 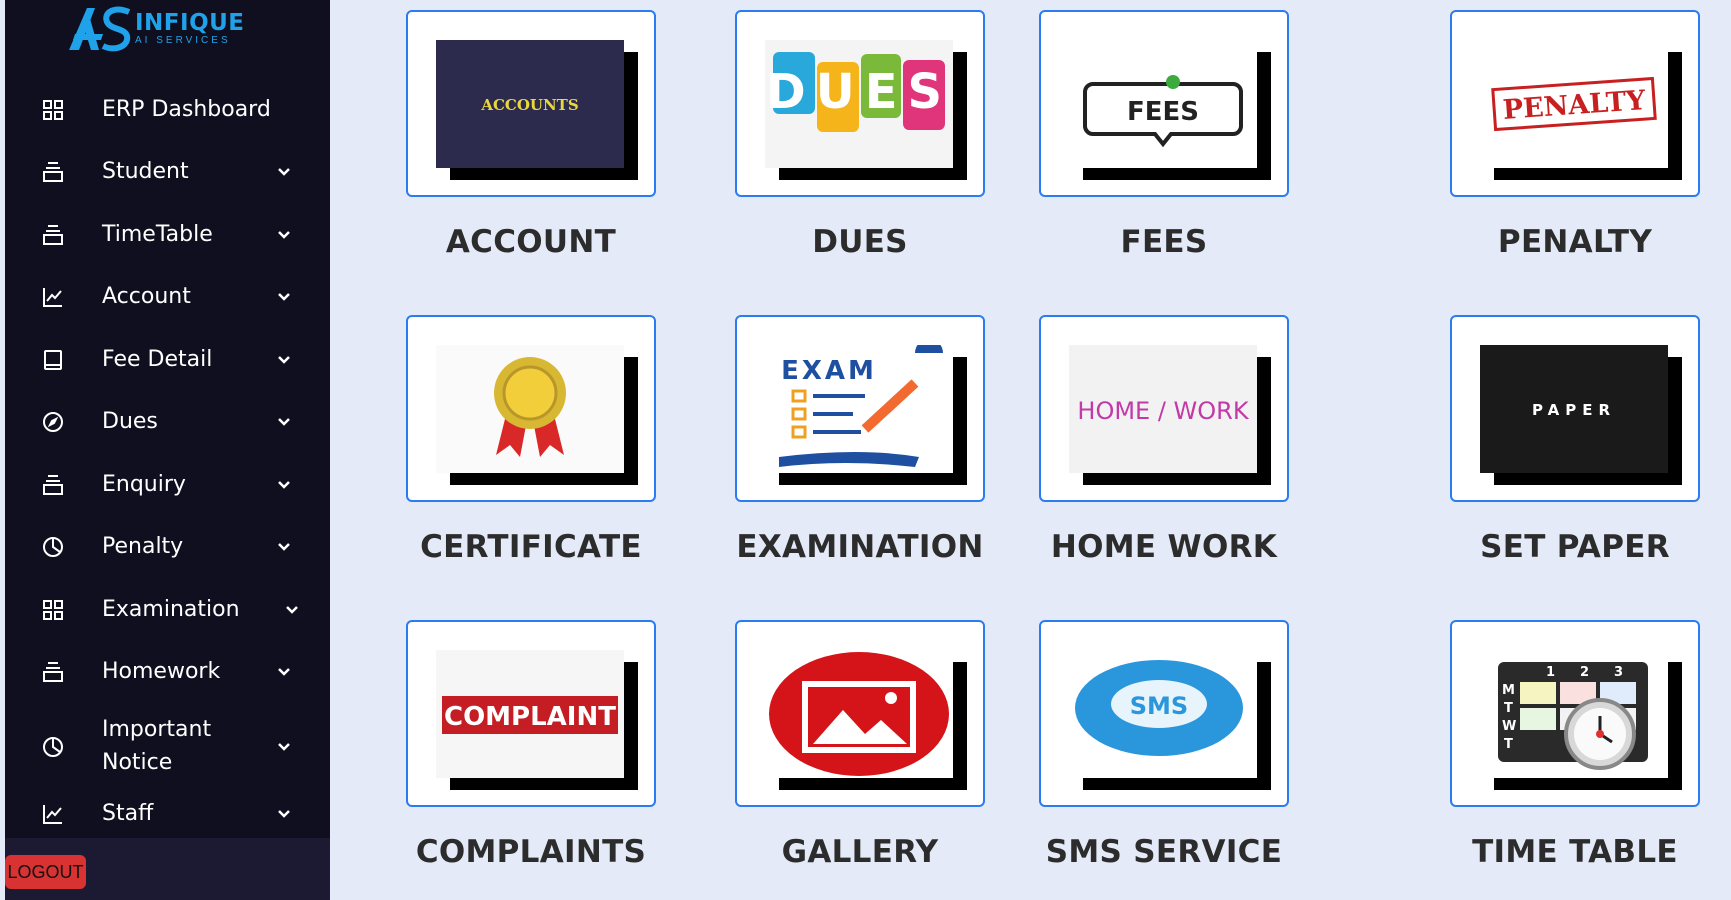 I want to click on tile-complaints: COMPLAINT COMPLAINTS, so click(x=531, y=745).